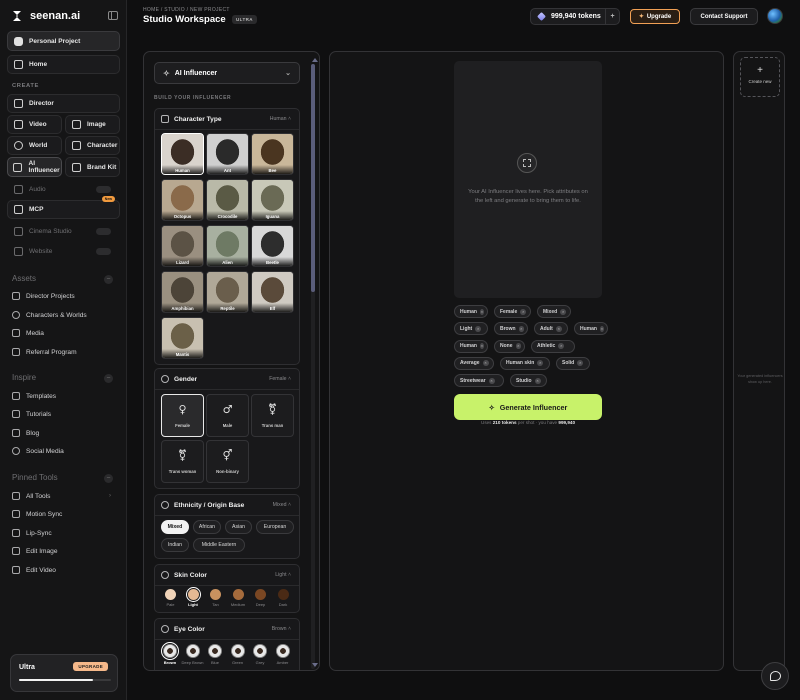  Describe the element at coordinates (283, 594) in the screenshot. I see `skin-swatch-dark` at that location.